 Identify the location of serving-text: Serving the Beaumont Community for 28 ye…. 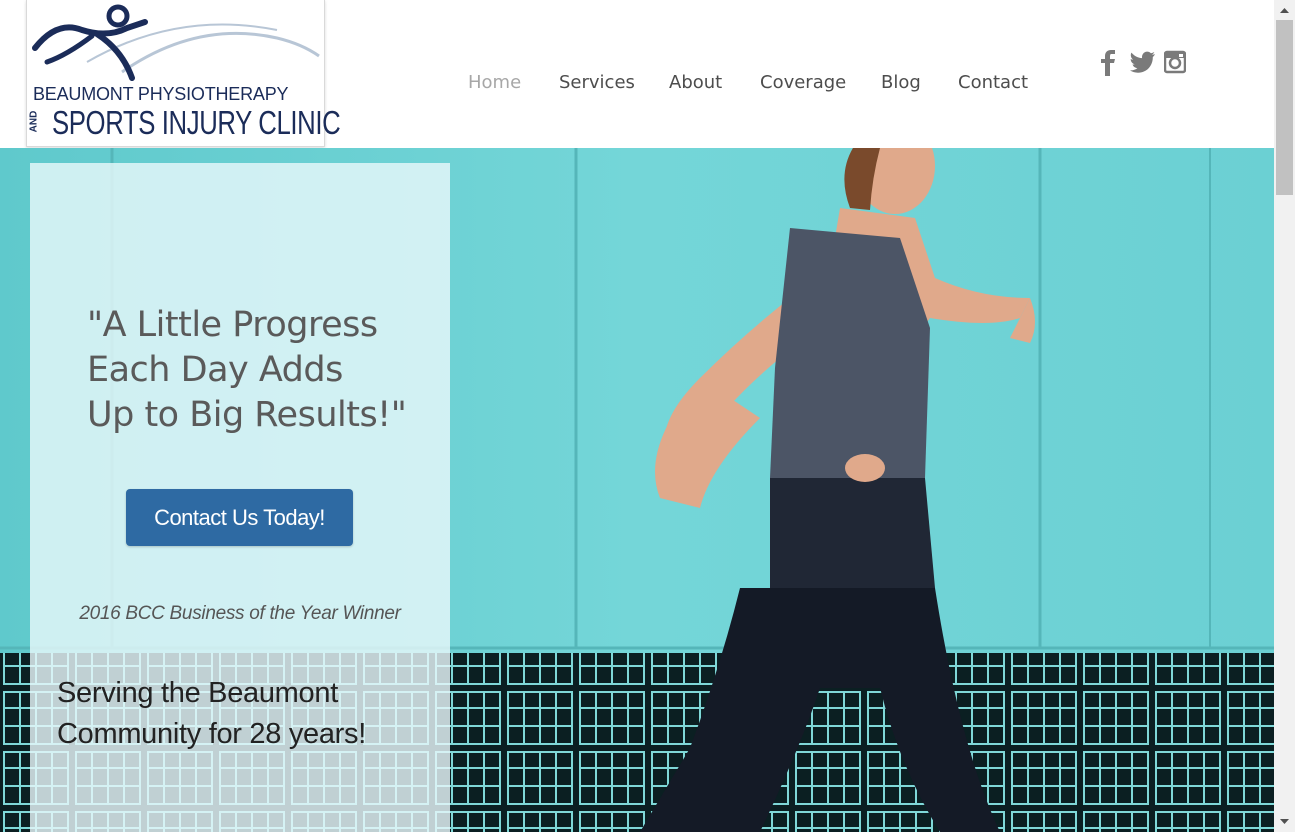
(247, 714).